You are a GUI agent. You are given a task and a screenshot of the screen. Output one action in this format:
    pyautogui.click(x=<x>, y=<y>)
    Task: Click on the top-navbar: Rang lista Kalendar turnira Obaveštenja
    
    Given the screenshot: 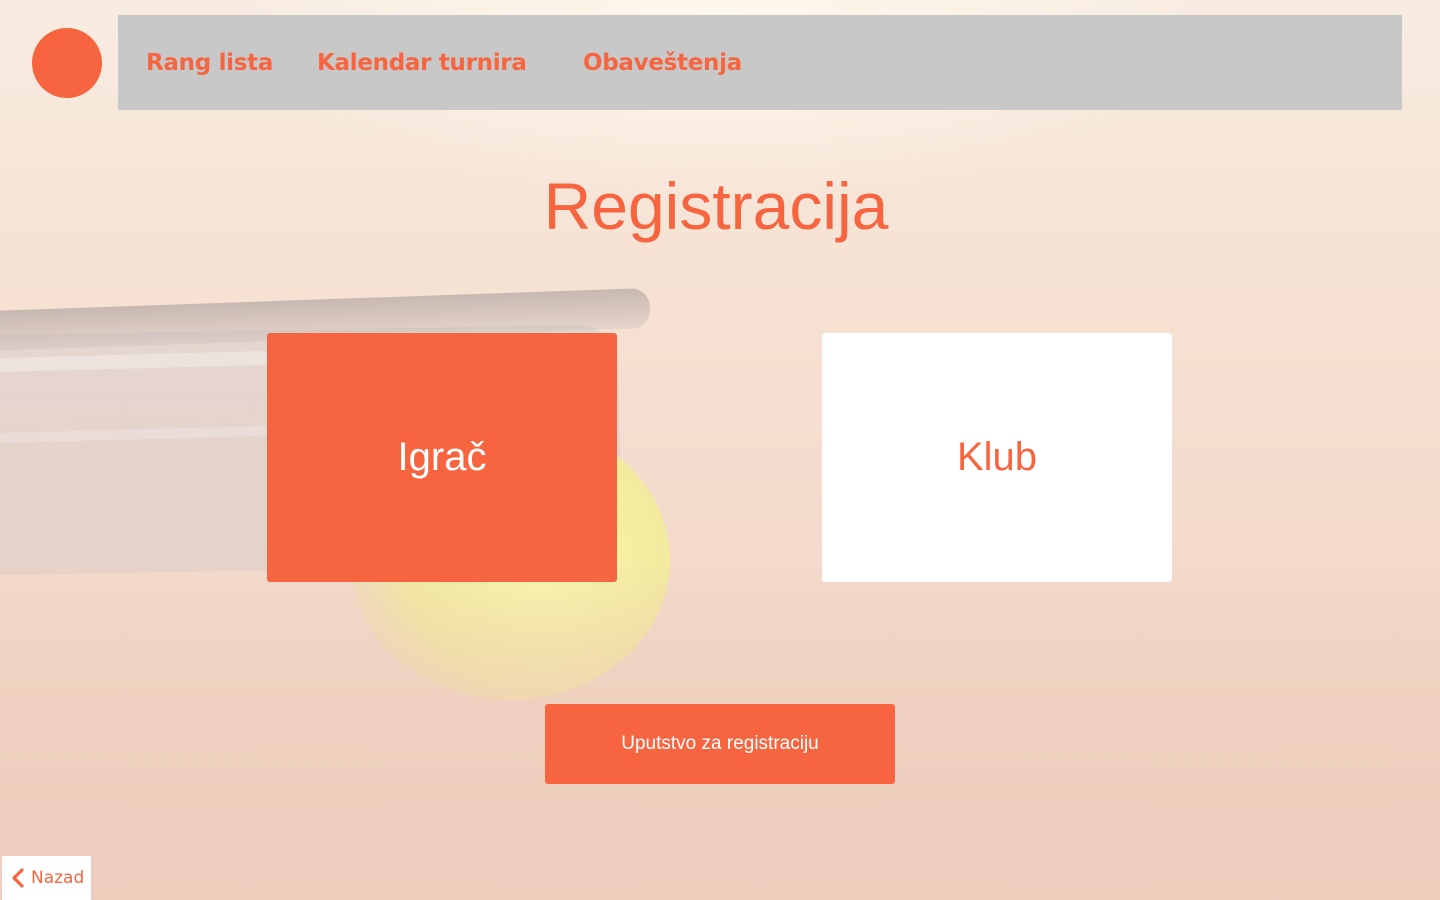 What is the action you would take?
    pyautogui.click(x=760, y=62)
    